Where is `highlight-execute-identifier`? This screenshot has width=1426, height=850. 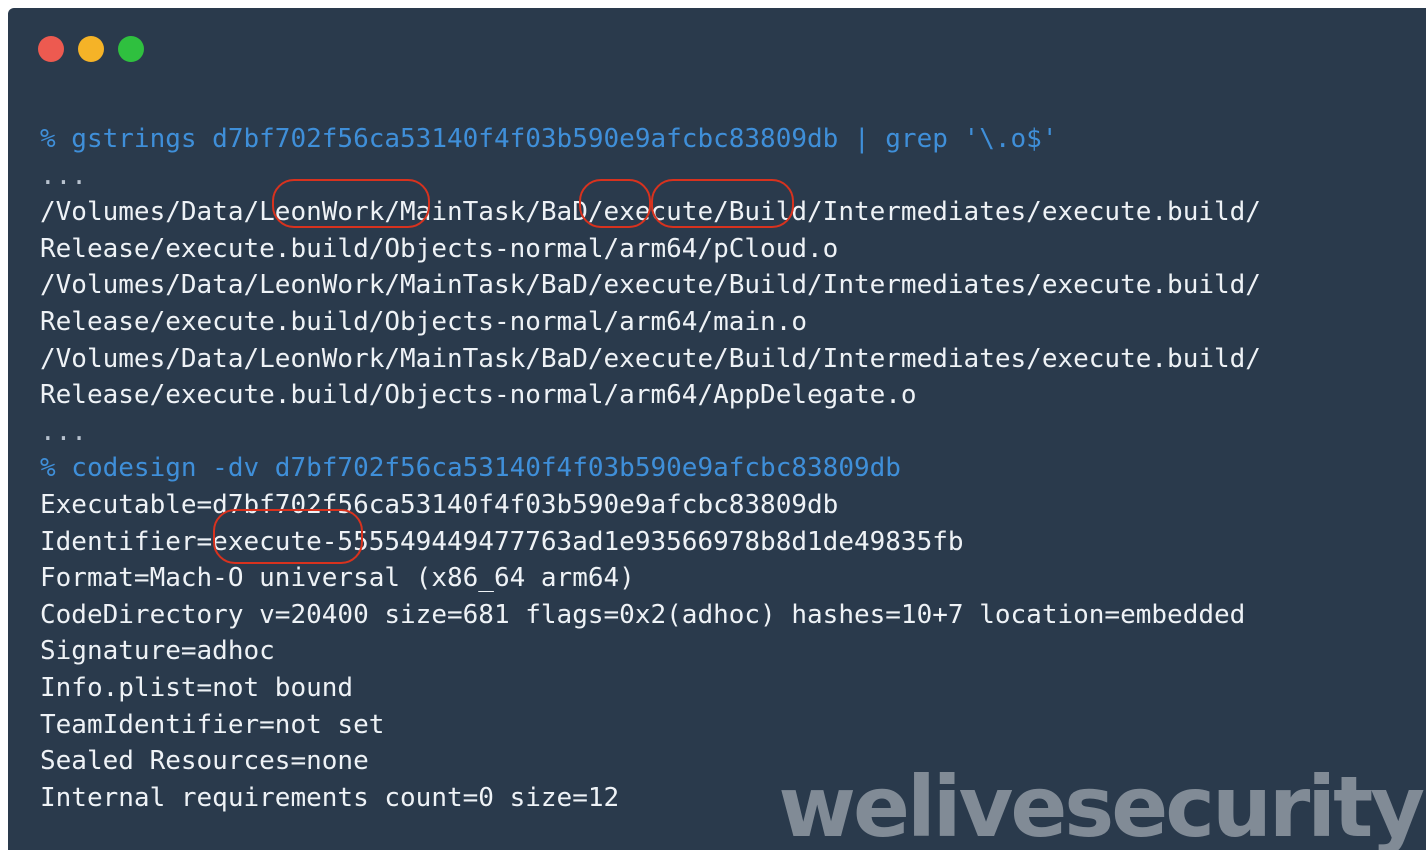 highlight-execute-identifier is located at coordinates (288, 536).